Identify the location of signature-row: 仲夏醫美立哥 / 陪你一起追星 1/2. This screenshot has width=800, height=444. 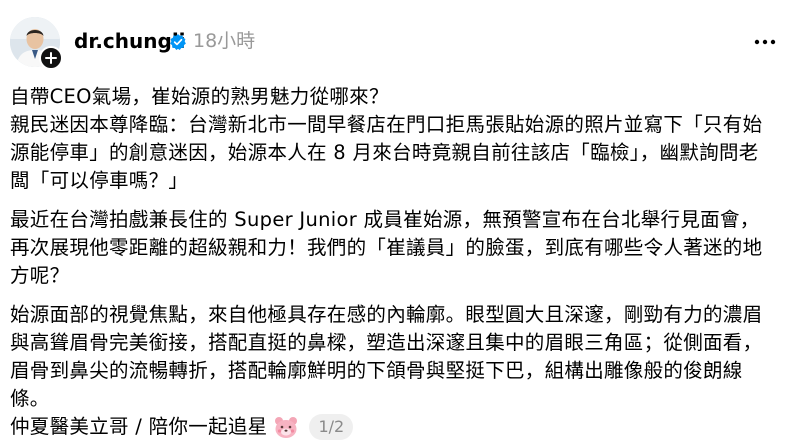
(390, 427).